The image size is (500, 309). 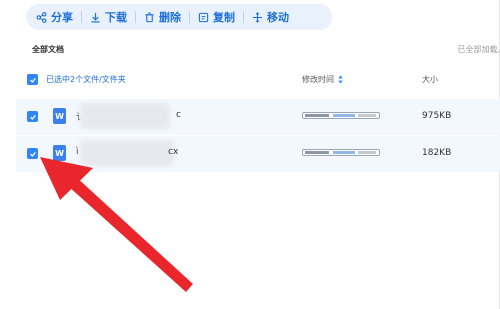 I want to click on move-button: 移动, so click(x=270, y=17).